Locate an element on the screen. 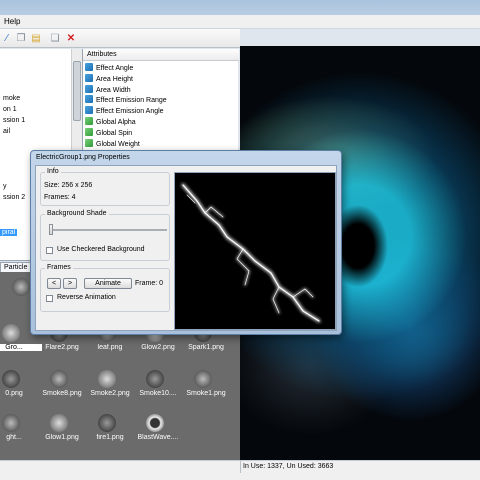  dialog-title: ElectricGroup1.png Properties is located at coordinates (83, 157).